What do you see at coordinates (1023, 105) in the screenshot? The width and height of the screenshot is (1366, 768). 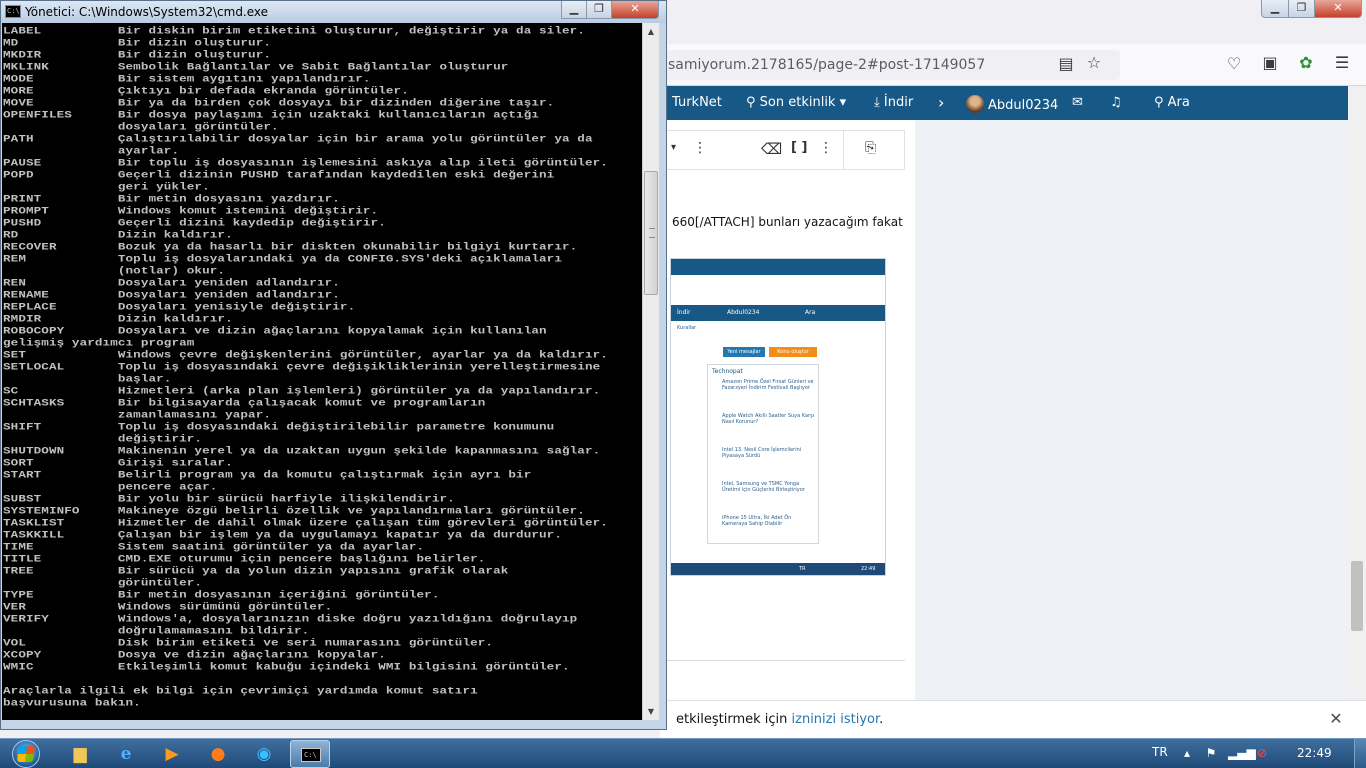 I see `nav-user-label: Abdul0234` at bounding box center [1023, 105].